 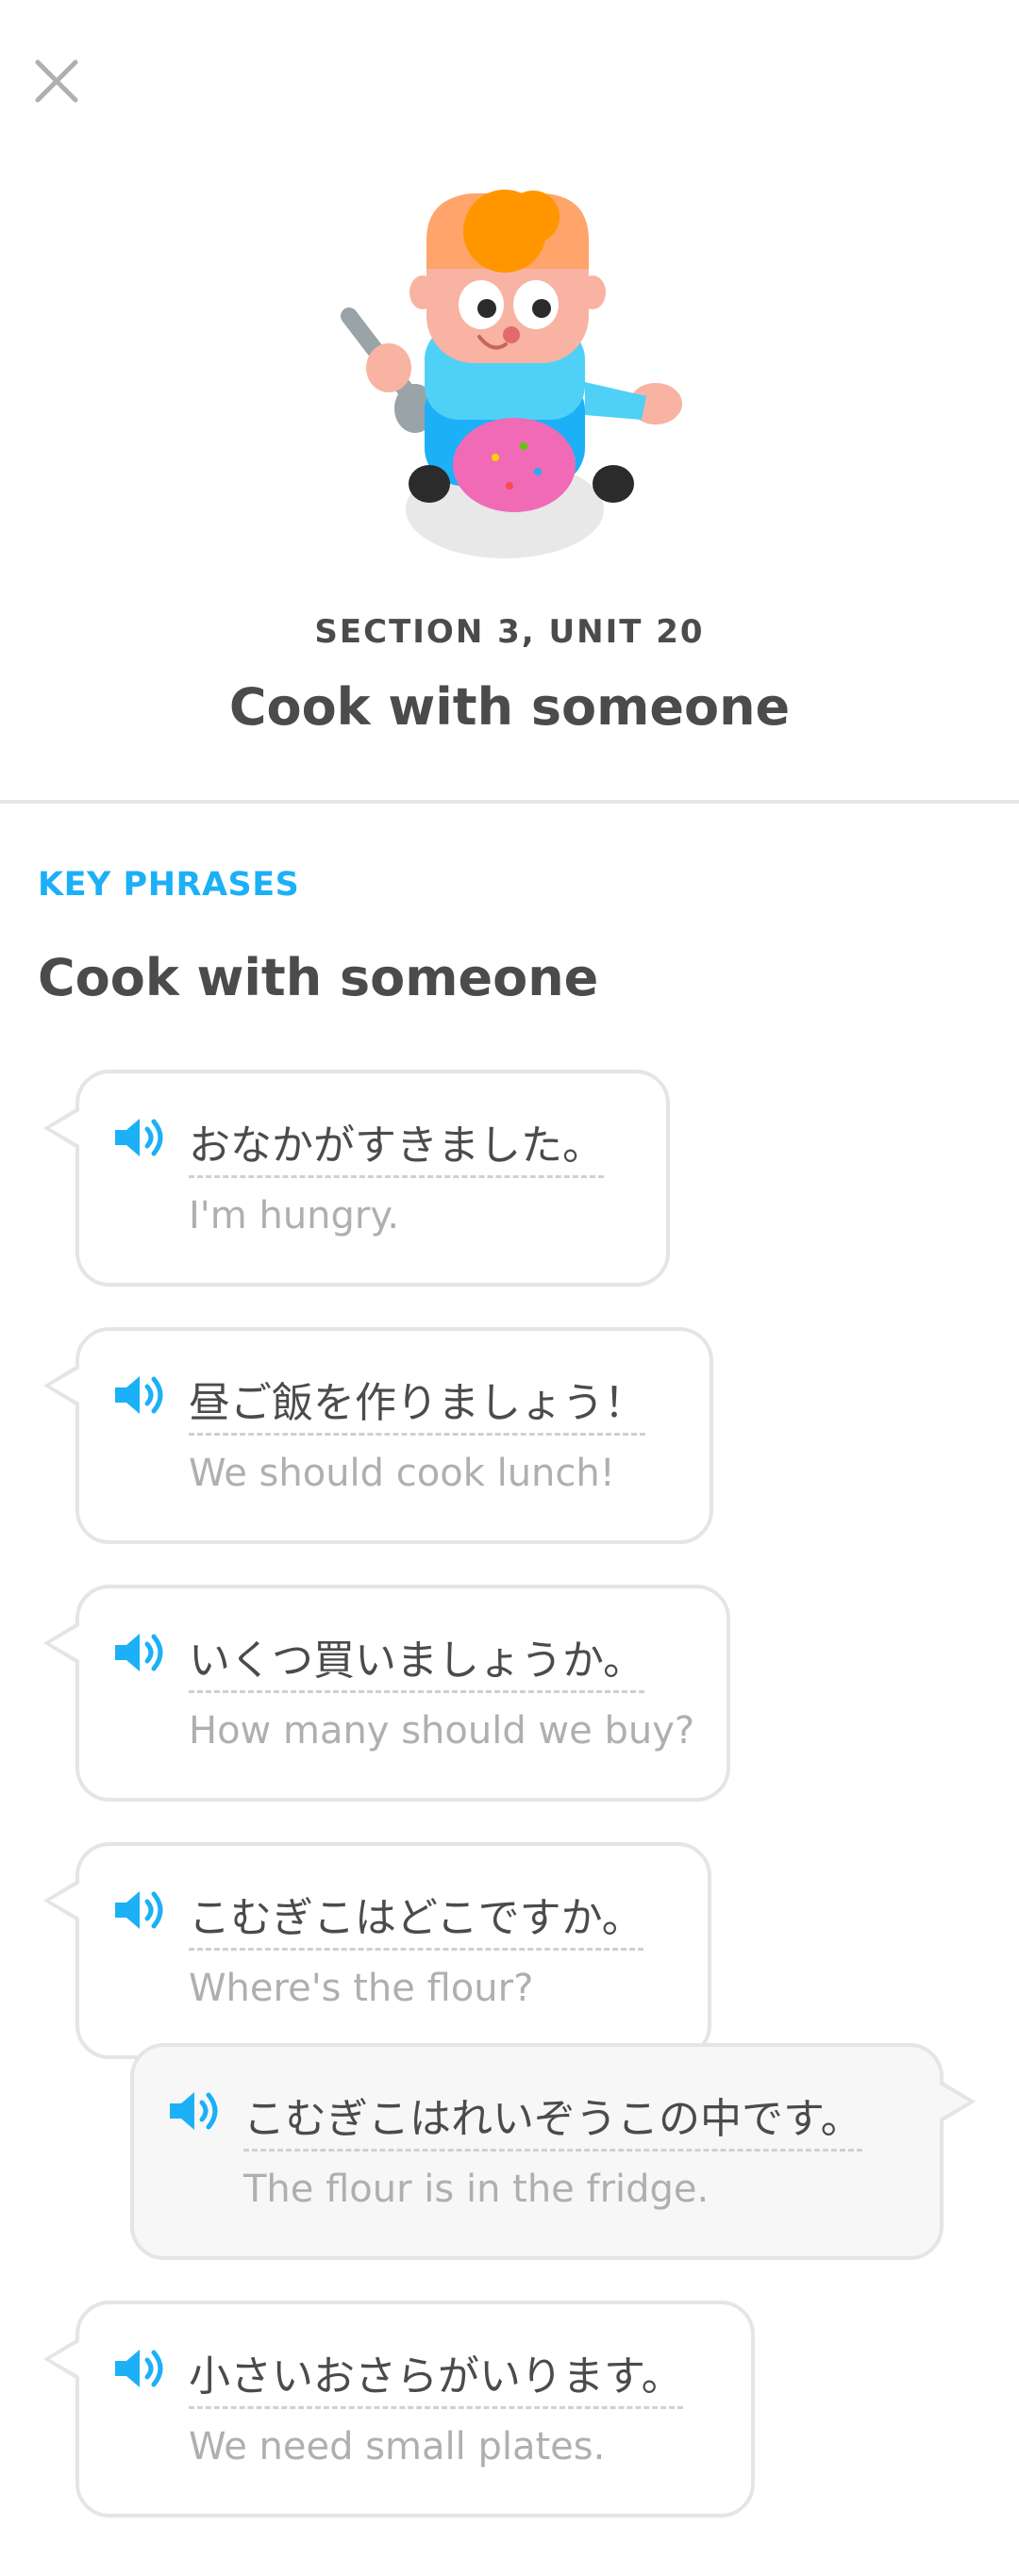 What do you see at coordinates (442, 1731) in the screenshot?
I see `phrase-translation: How many should we buy?` at bounding box center [442, 1731].